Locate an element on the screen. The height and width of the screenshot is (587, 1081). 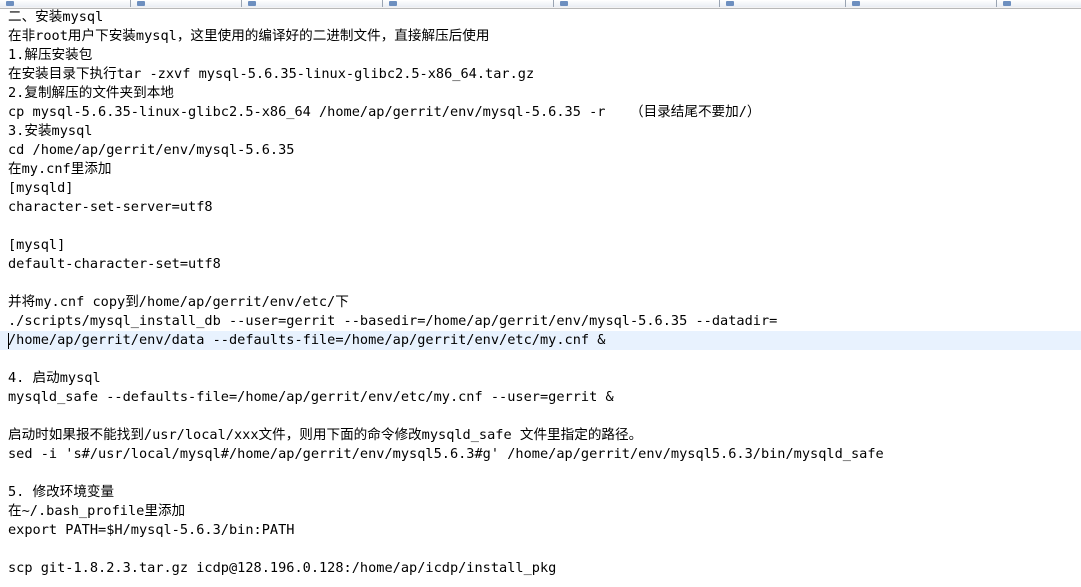
text-line: 二、安装mysql is located at coordinates (56, 17).